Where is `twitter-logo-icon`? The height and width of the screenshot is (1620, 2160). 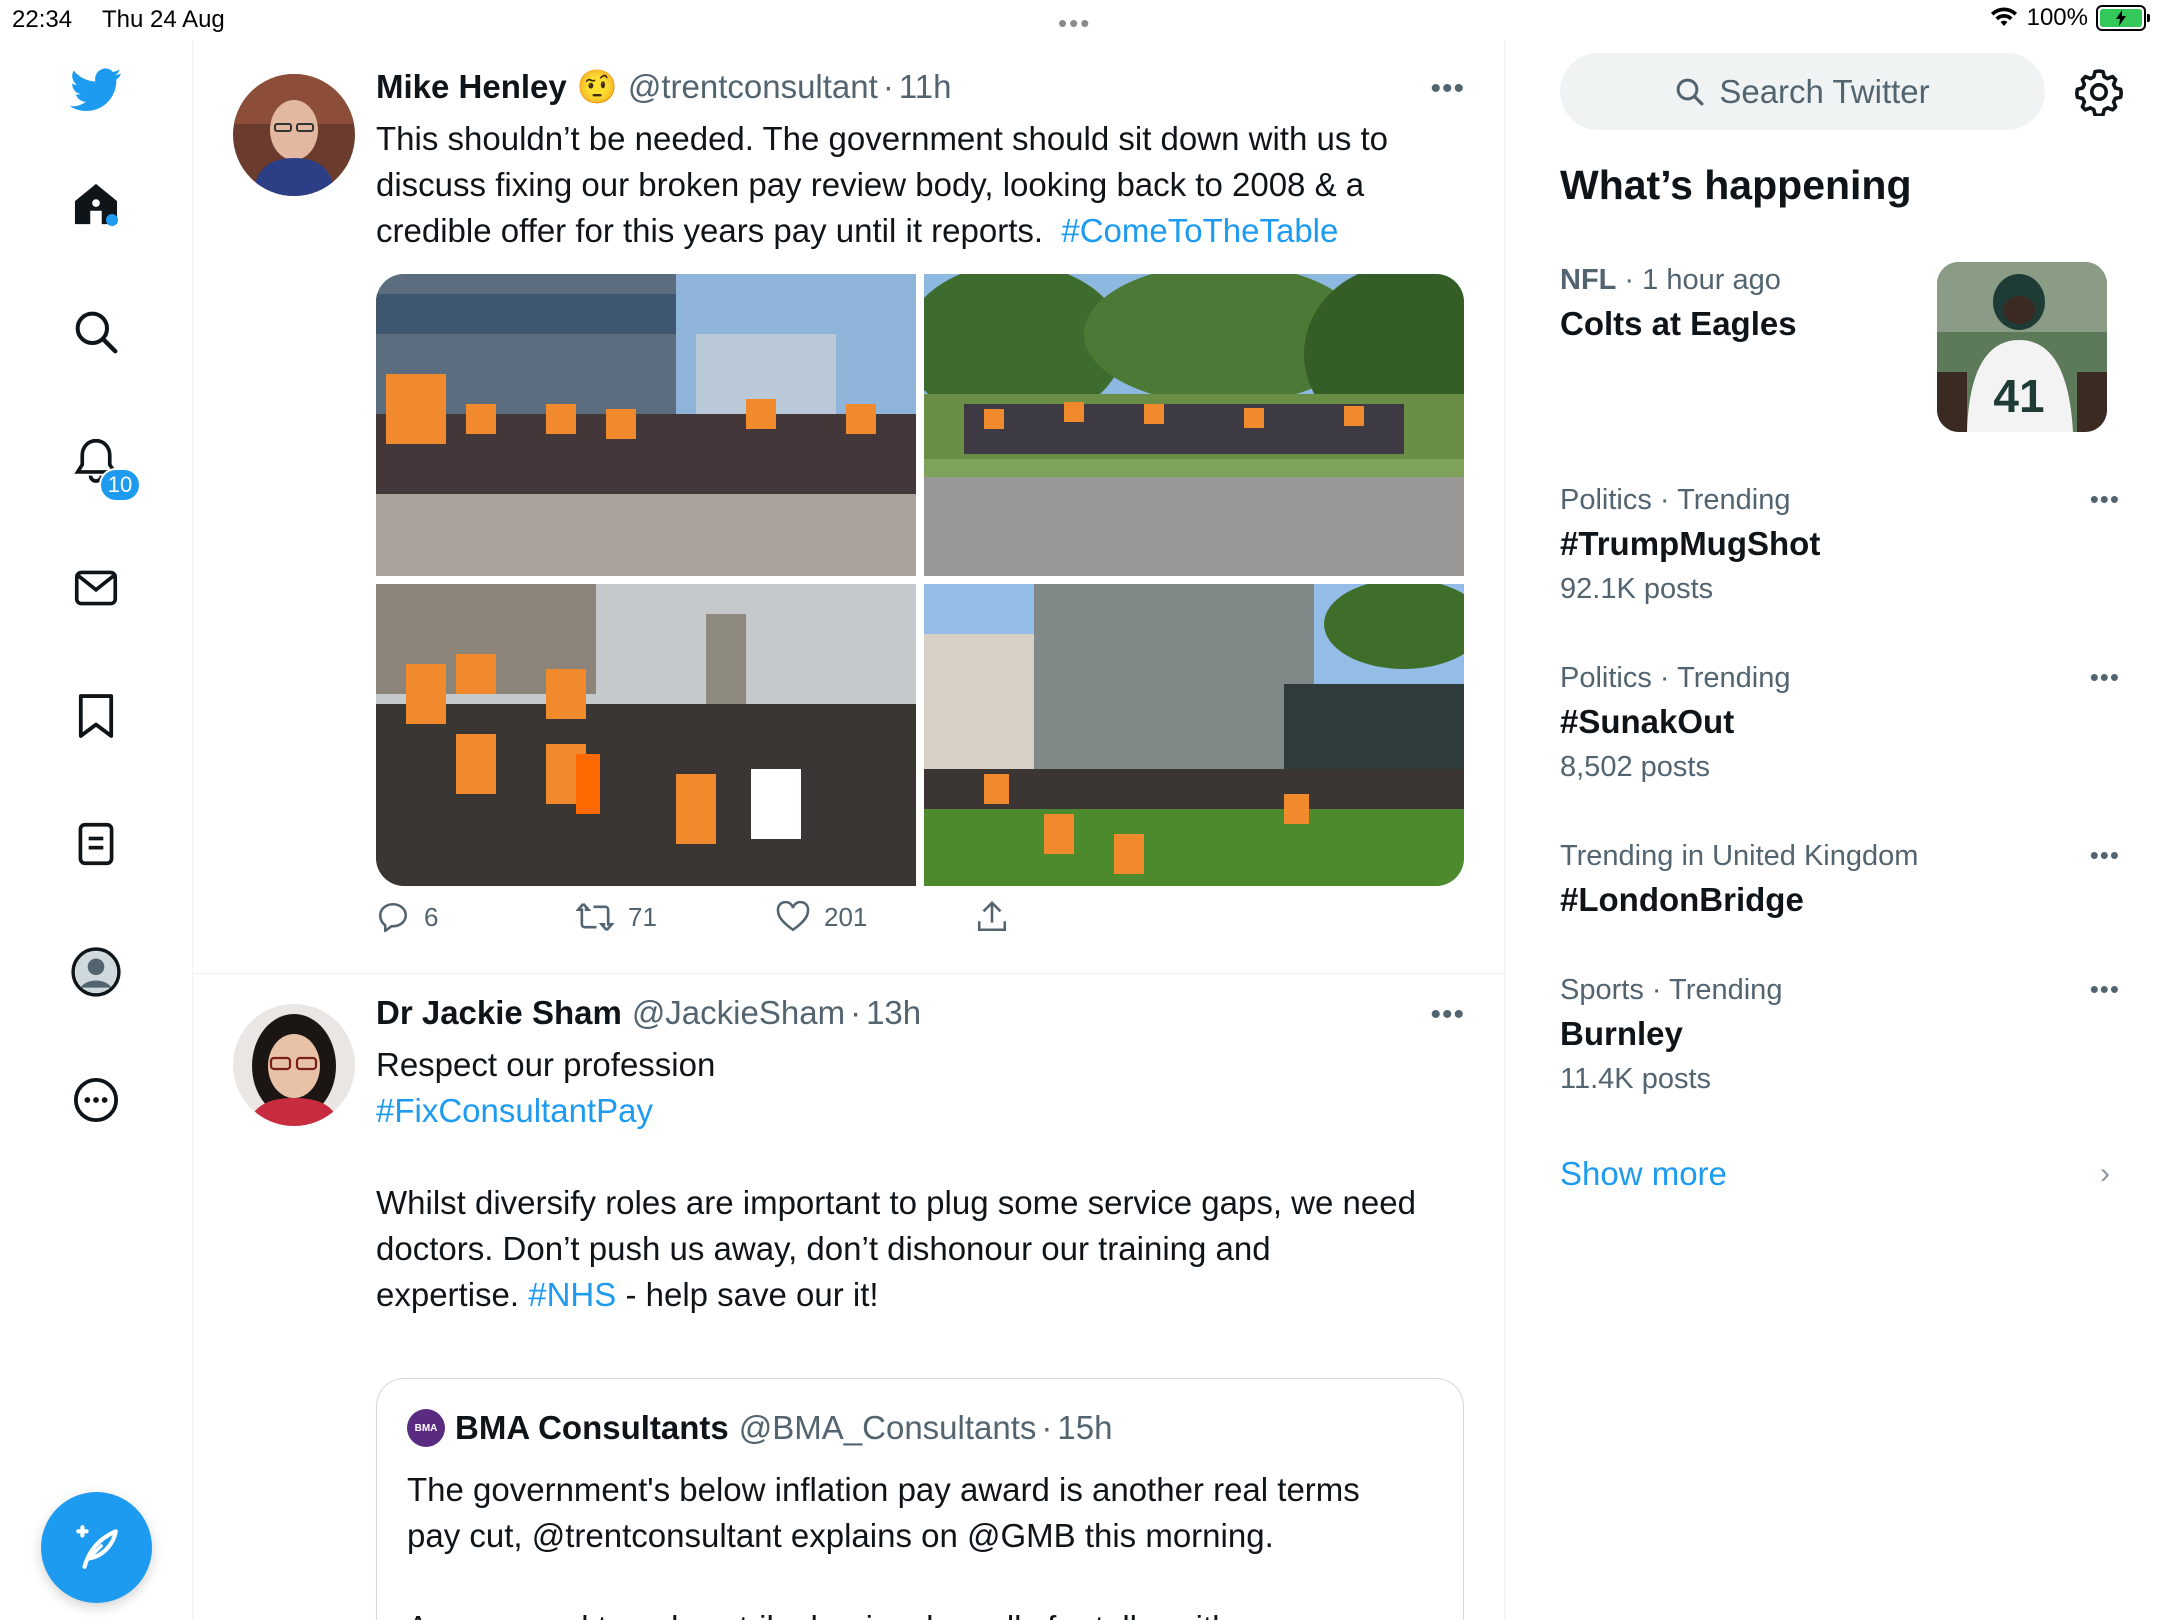 twitter-logo-icon is located at coordinates (96, 90).